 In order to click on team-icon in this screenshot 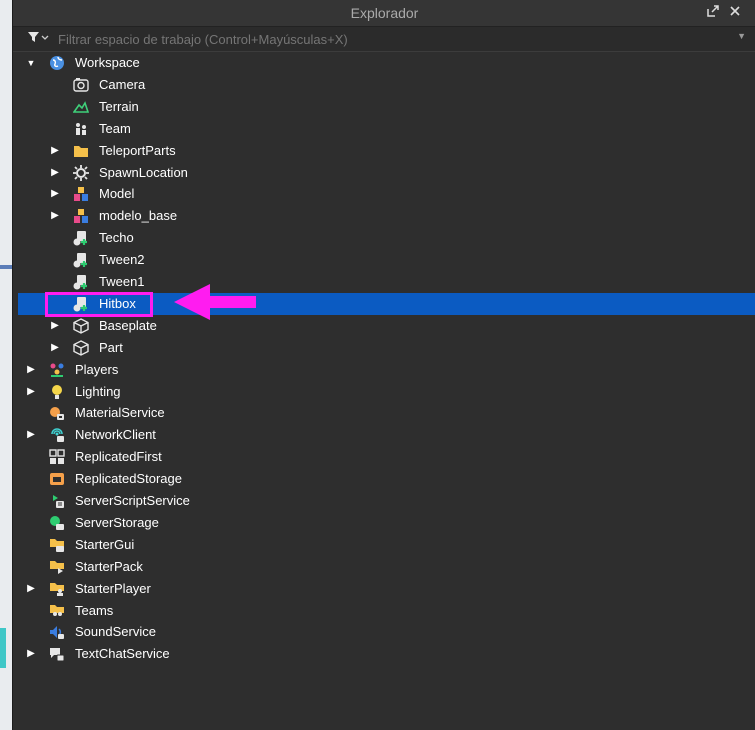, I will do `click(81, 129)`.